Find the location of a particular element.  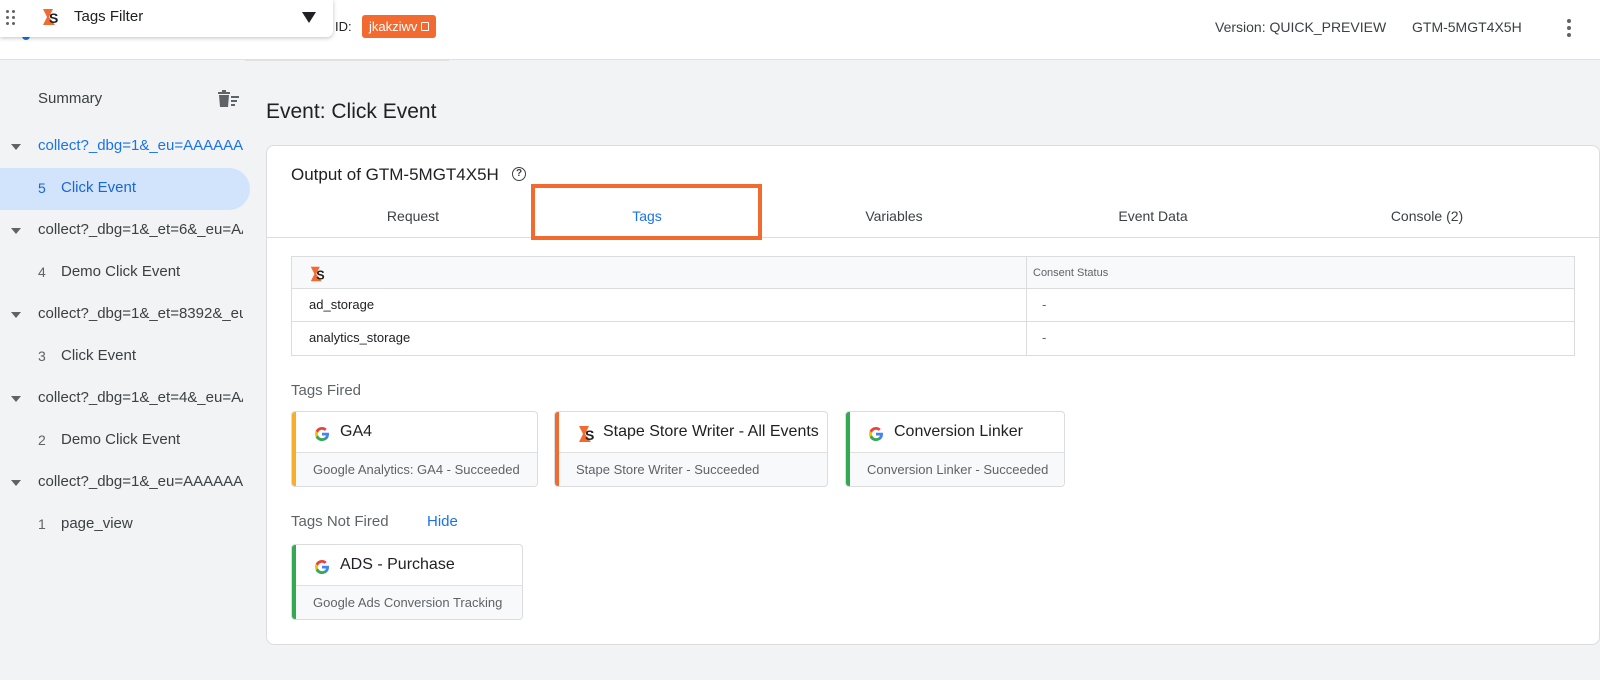

sidebar-event-item: 1 page_view is located at coordinates (125, 525).